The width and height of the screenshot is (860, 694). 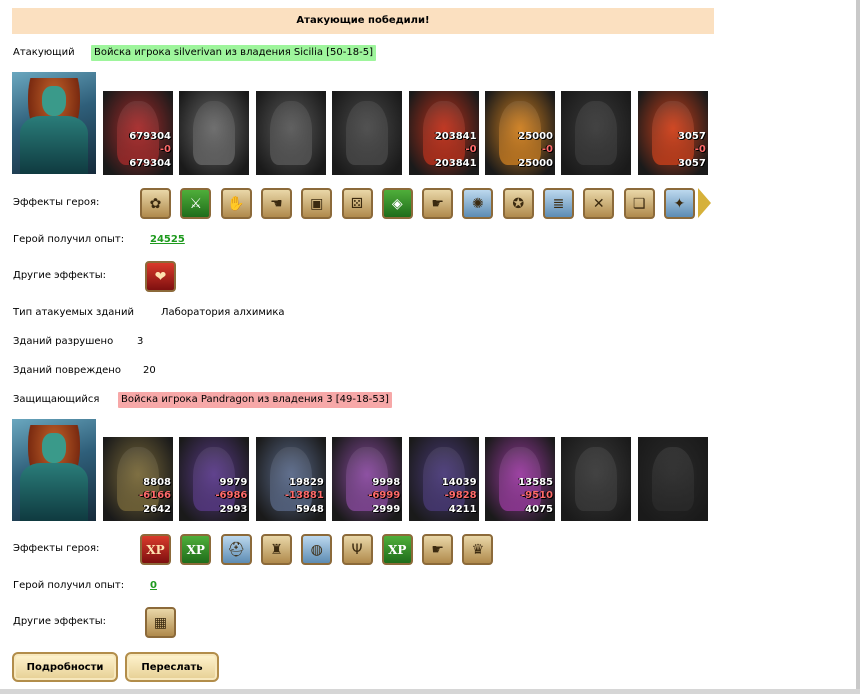 I want to click on claw-icon: ✺, so click(x=478, y=203).